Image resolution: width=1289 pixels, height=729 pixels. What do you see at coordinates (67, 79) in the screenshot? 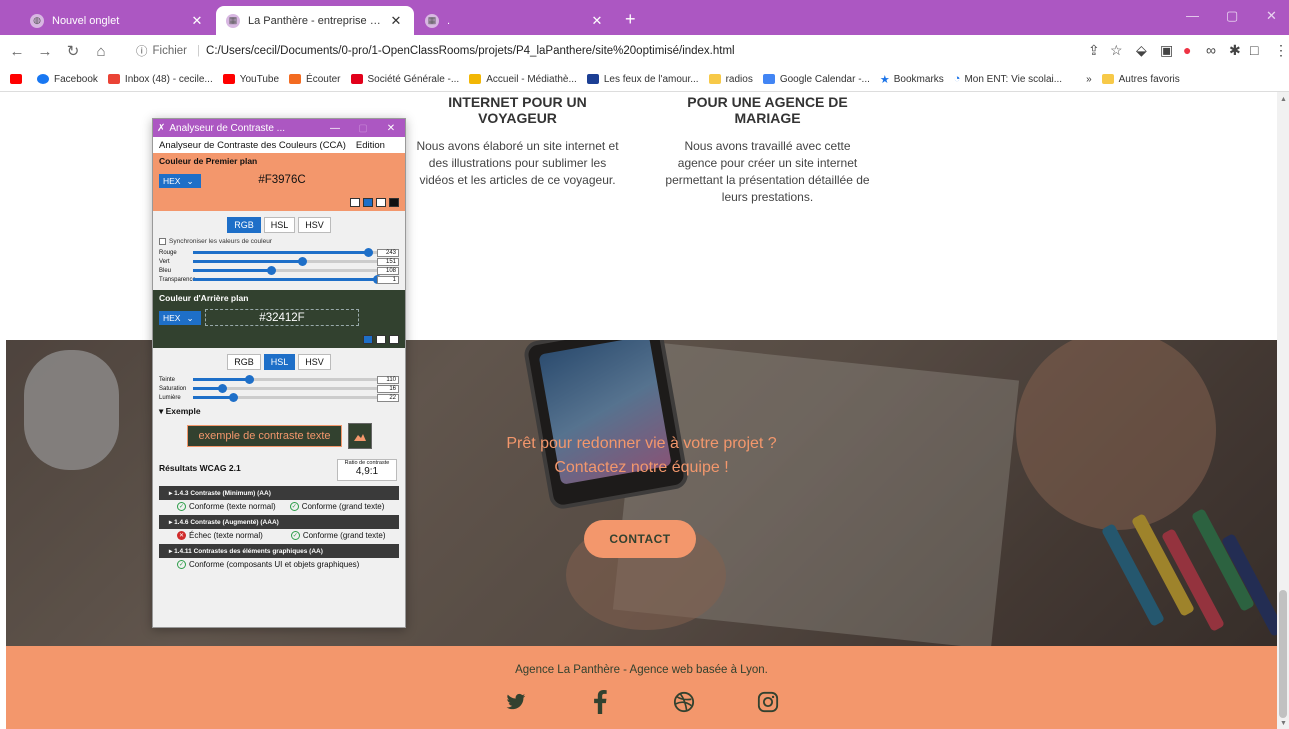
I see `bookmark-item: Facebook` at bounding box center [67, 79].